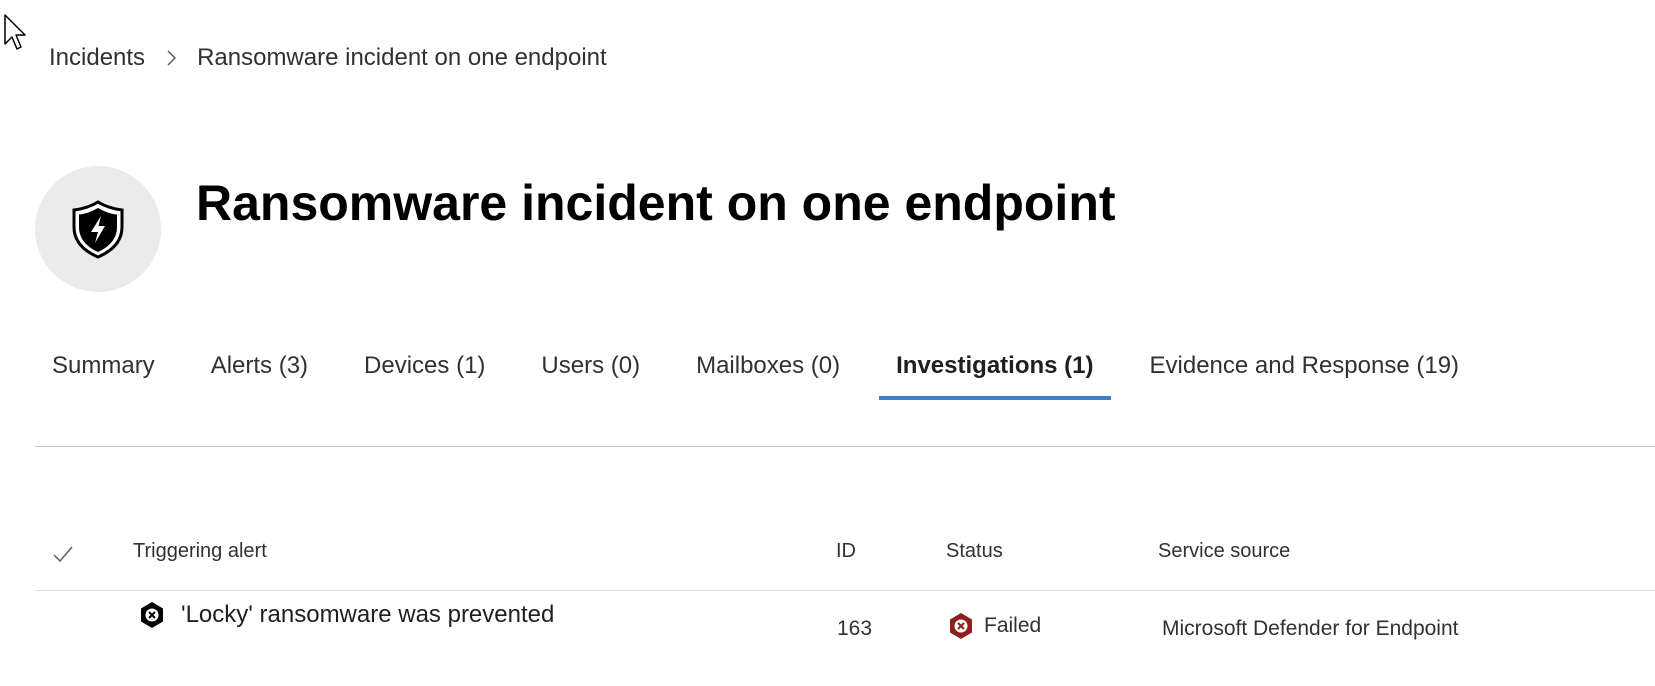  Describe the element at coordinates (103, 370) in the screenshot. I see `tab-summary: Summary` at that location.